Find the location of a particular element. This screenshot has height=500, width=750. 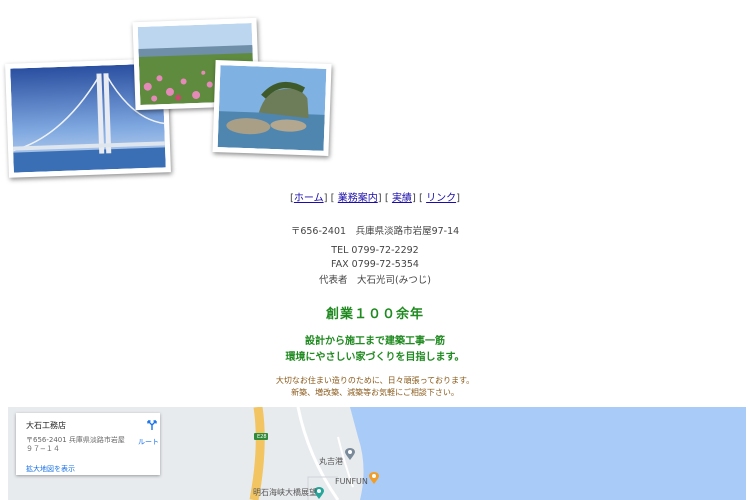

view-larger-map-link: 拡大地図を表示 is located at coordinates (50, 469).